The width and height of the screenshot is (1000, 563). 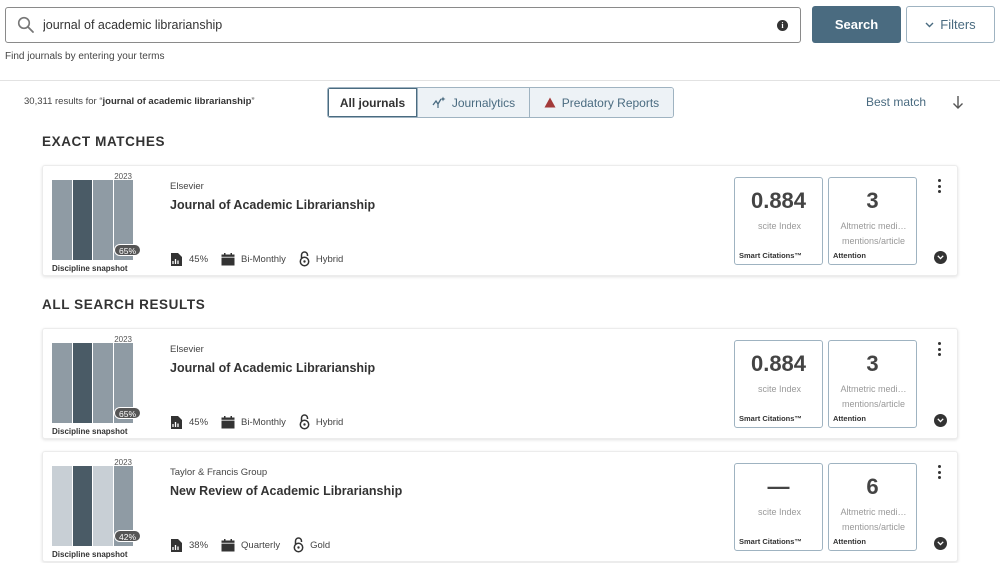 I want to click on journal-title: New Review of Academic Librarianship, so click(x=286, y=491).